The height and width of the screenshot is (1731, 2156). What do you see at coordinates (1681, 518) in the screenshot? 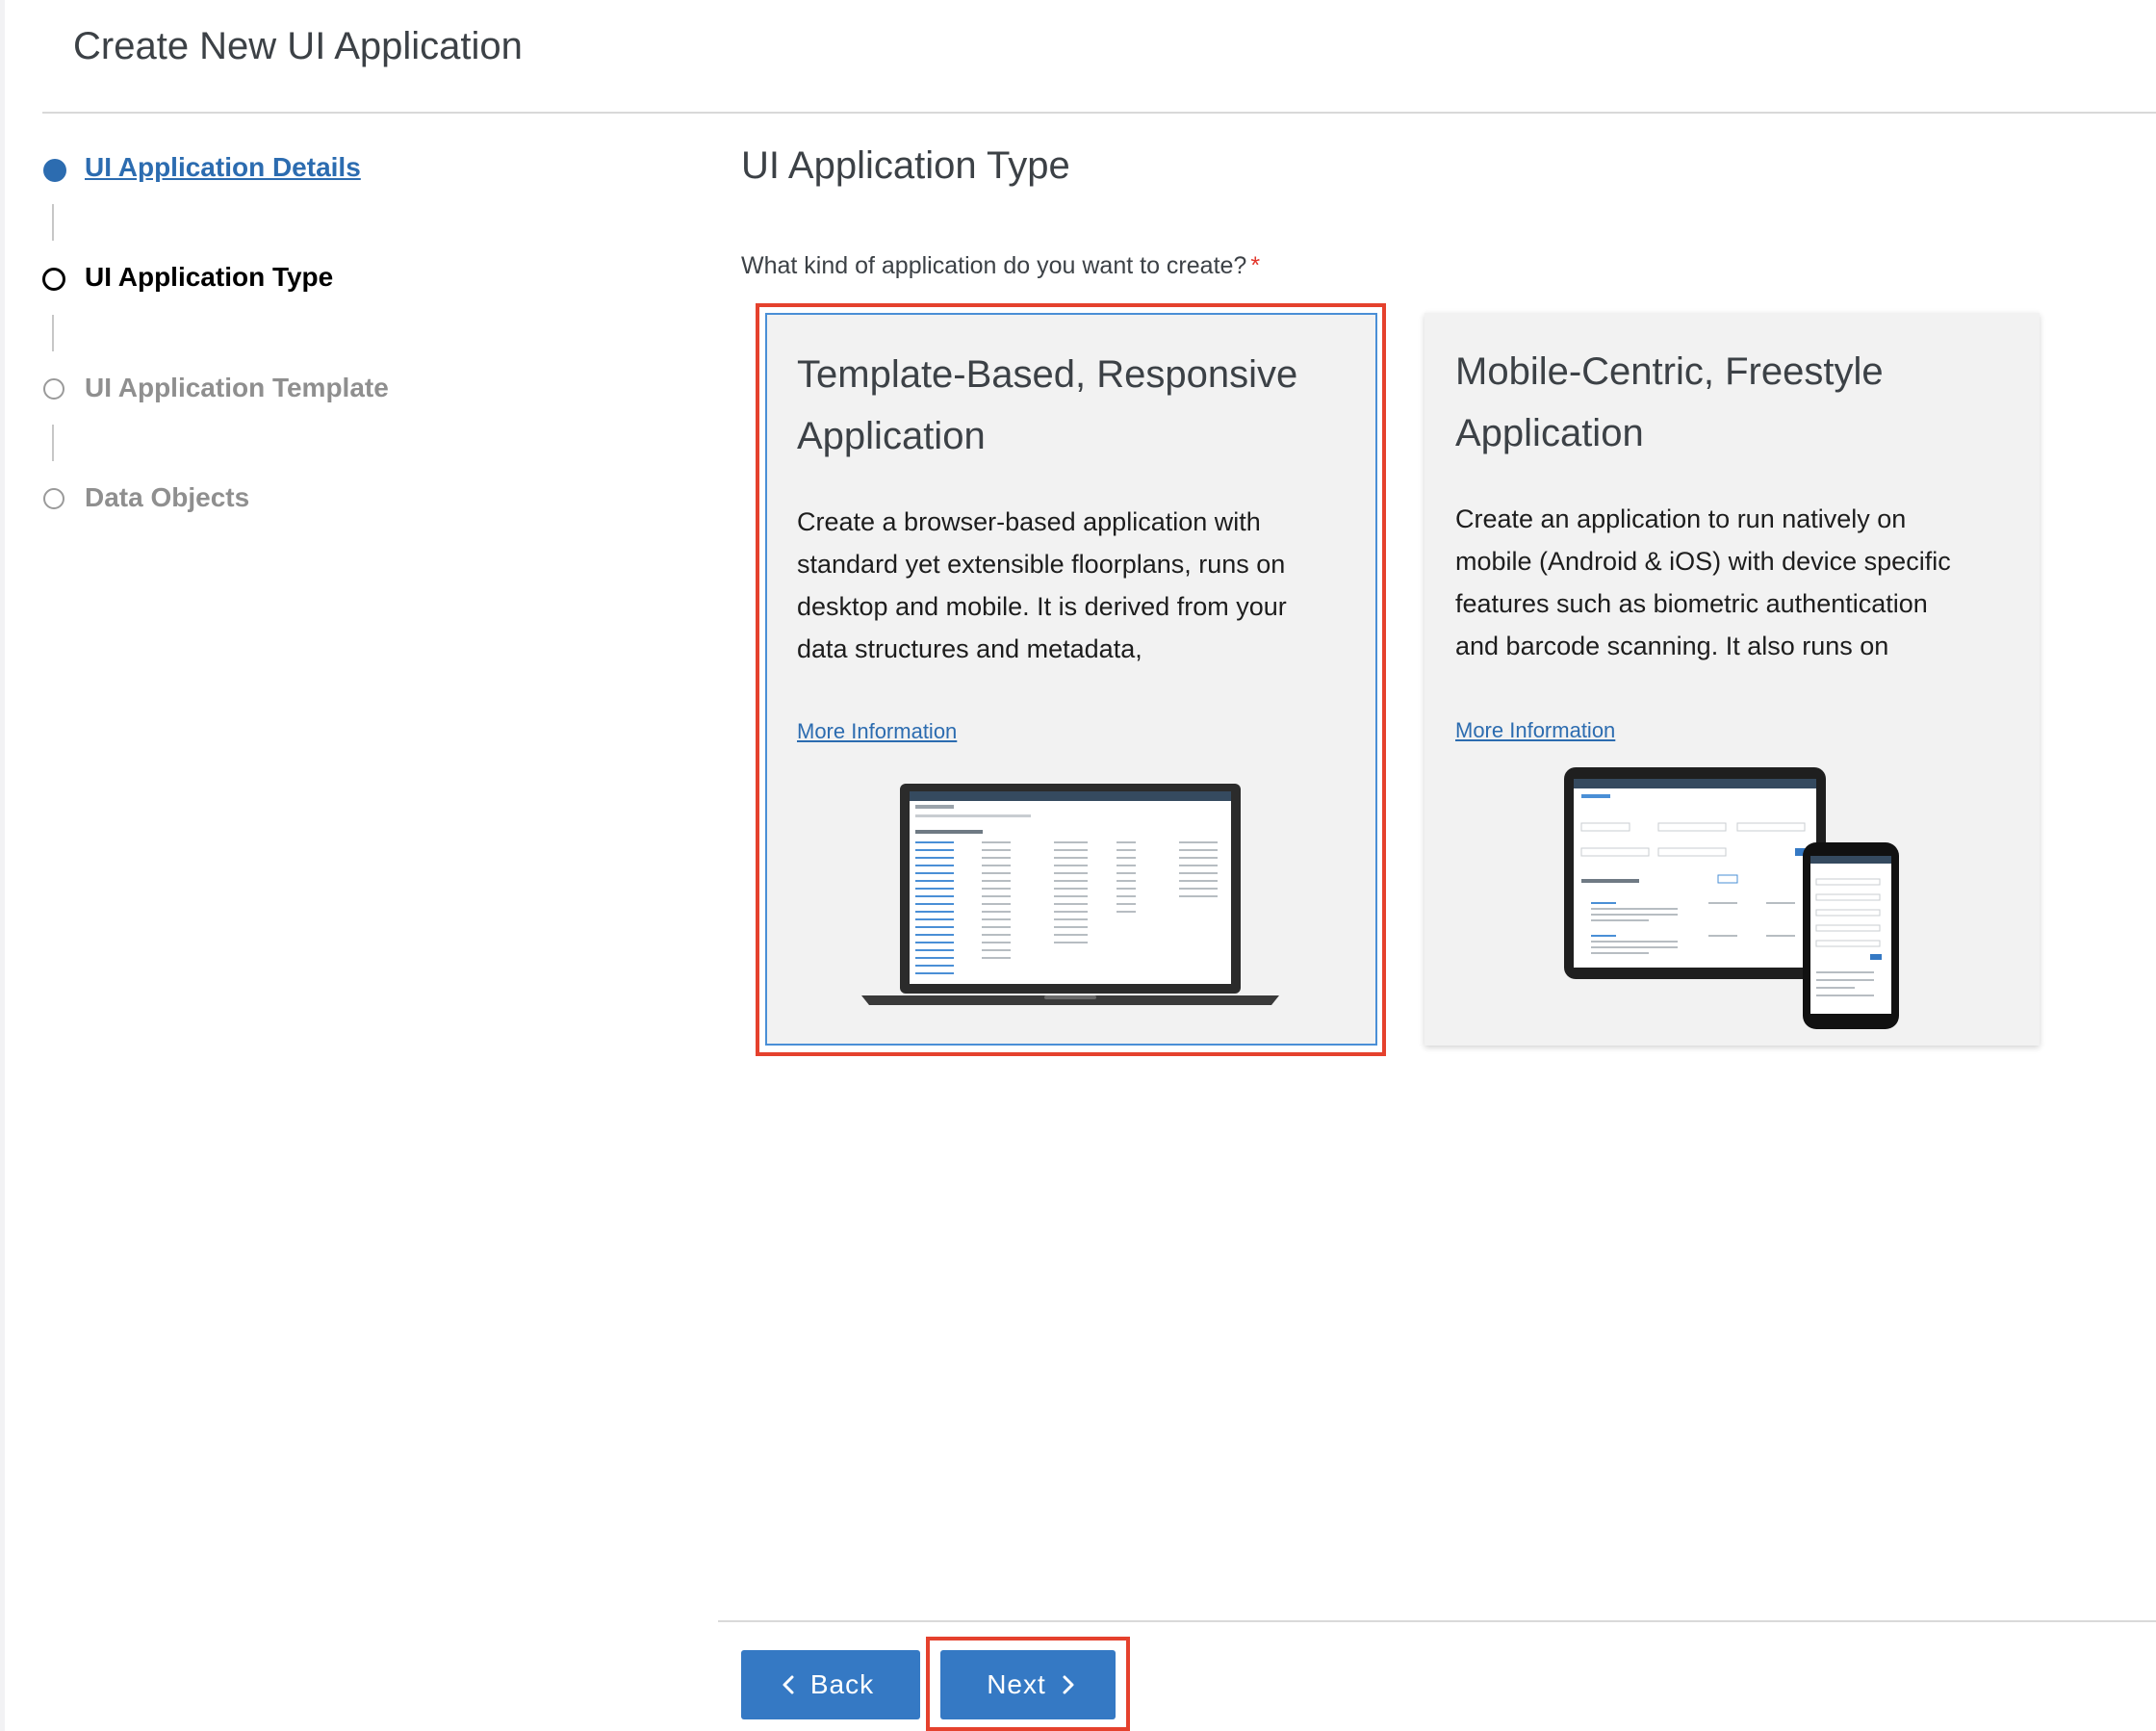
I see `card-description-line: Create an application to run natively on` at bounding box center [1681, 518].